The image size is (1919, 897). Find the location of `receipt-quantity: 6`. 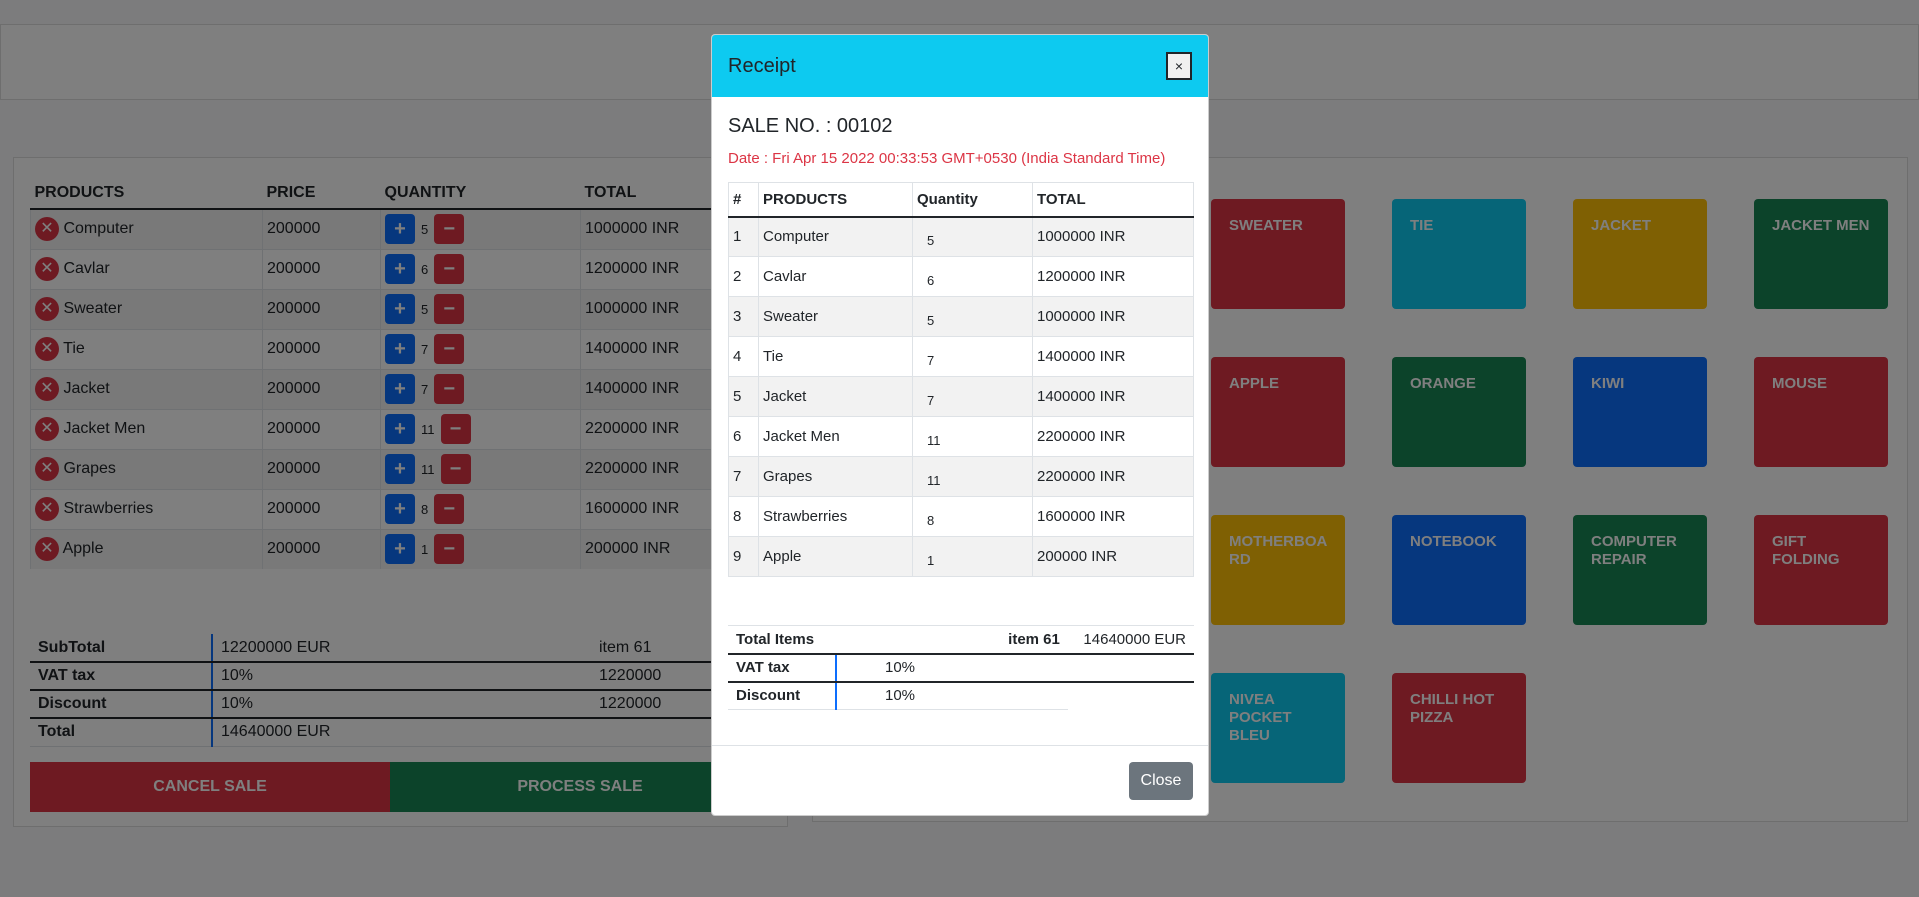

receipt-quantity: 6 is located at coordinates (972, 276).